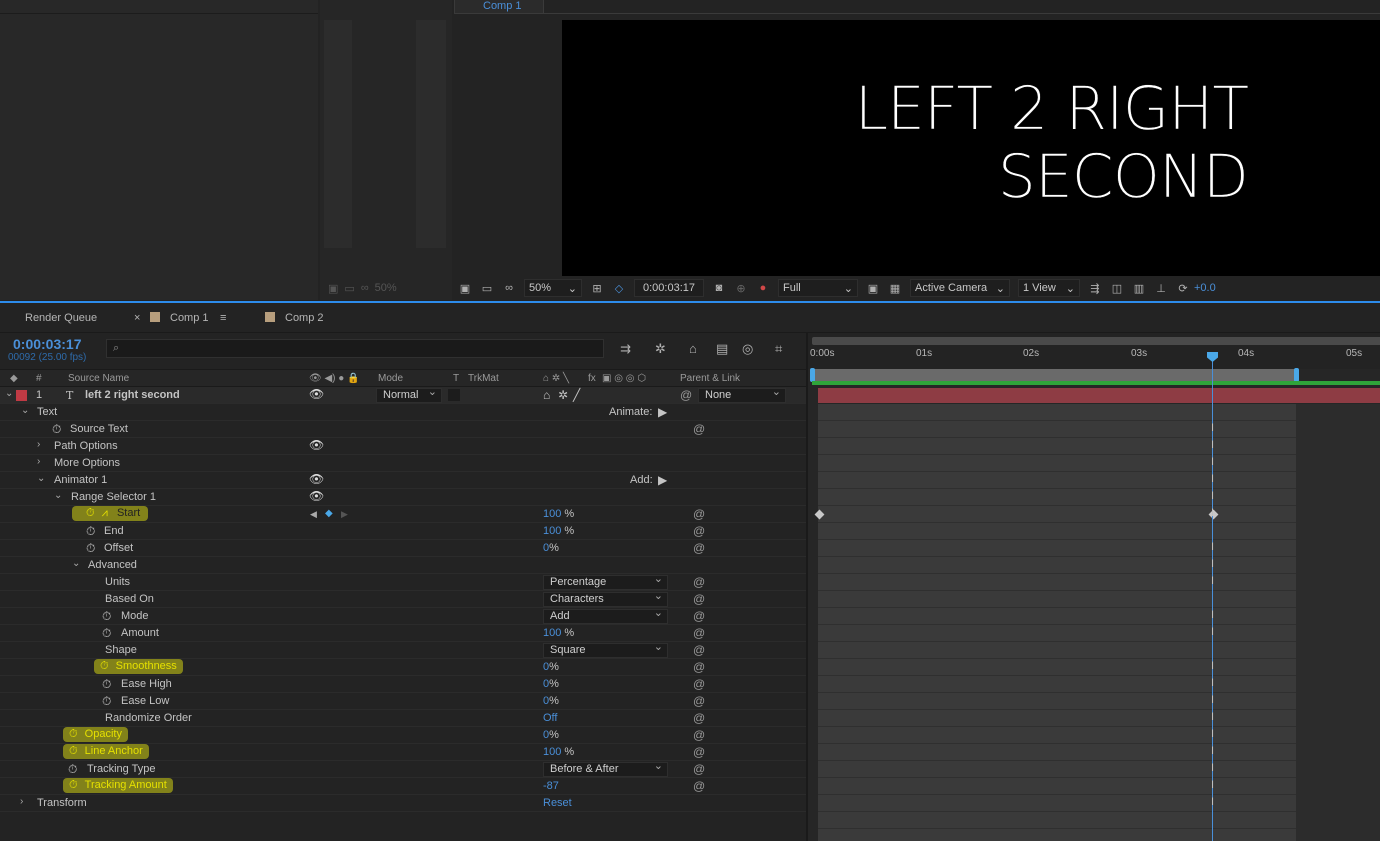 The height and width of the screenshot is (841, 1380). Describe the element at coordinates (1117, 288) in the screenshot. I see `draft-3d-icon: ◫` at that location.